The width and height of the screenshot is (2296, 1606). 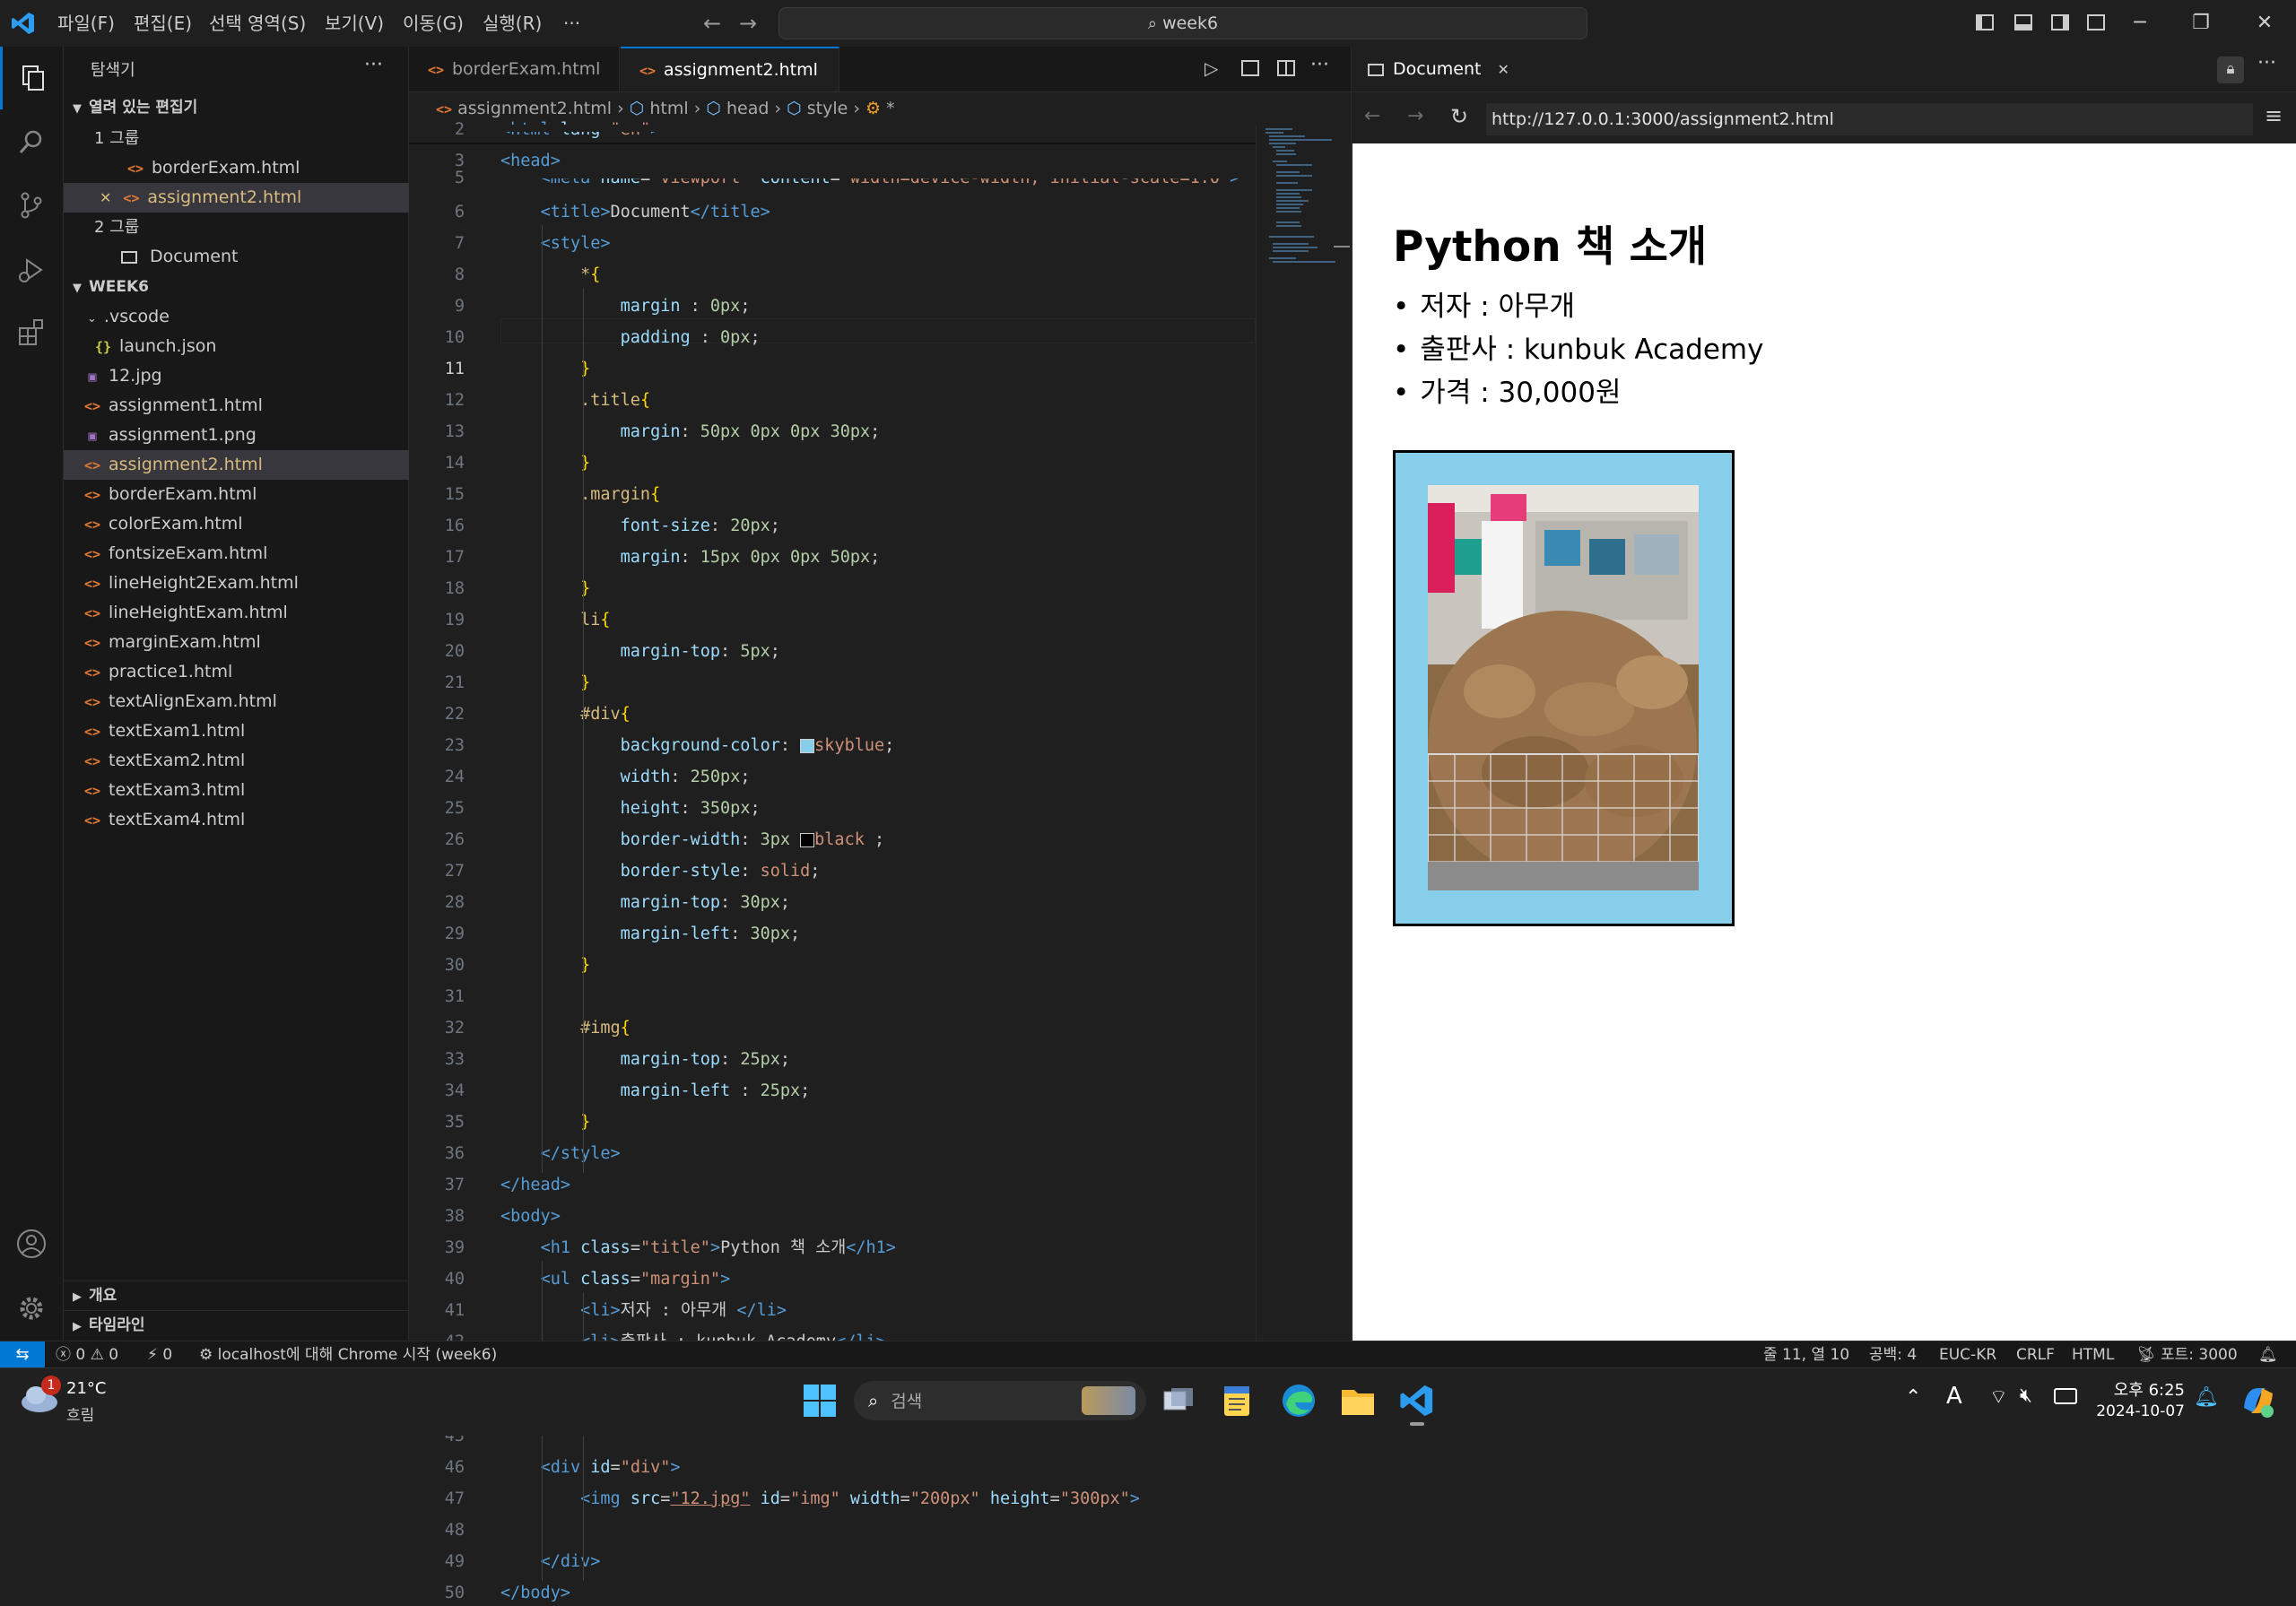 I want to click on nav-forward-icon: →, so click(x=748, y=23).